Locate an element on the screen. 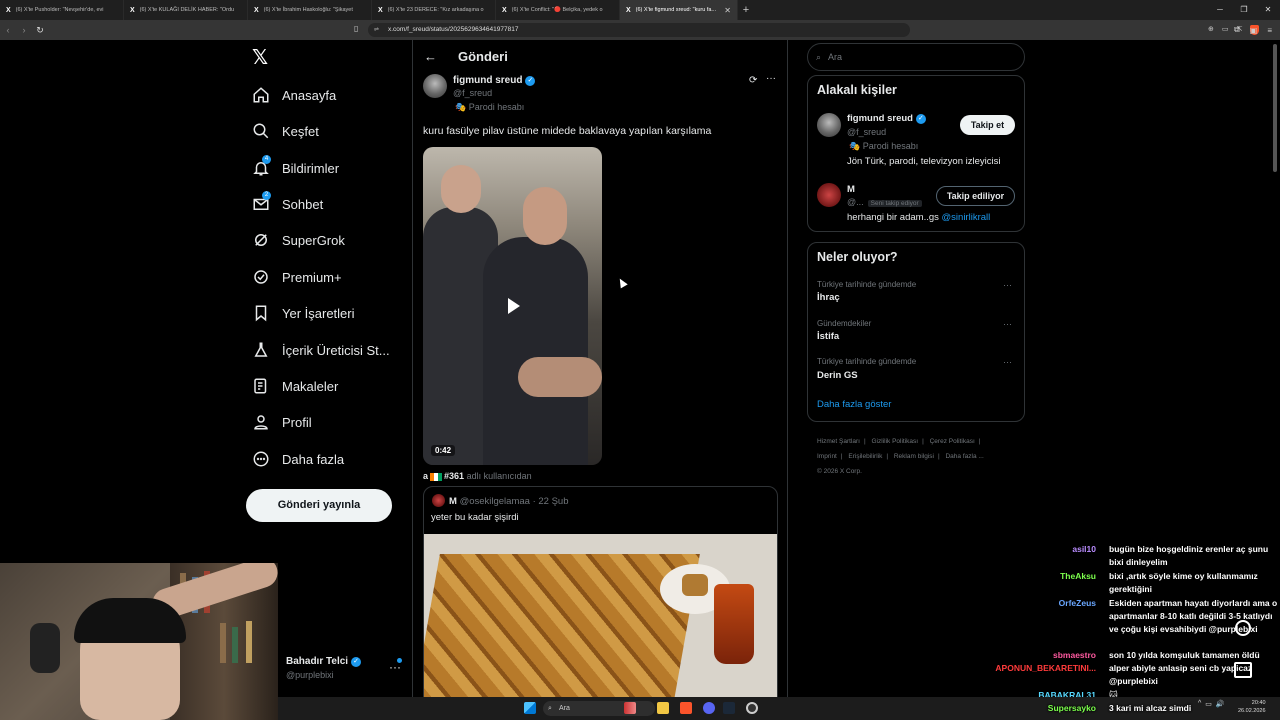  author-handle: @f_sreud is located at coordinates (472, 93).